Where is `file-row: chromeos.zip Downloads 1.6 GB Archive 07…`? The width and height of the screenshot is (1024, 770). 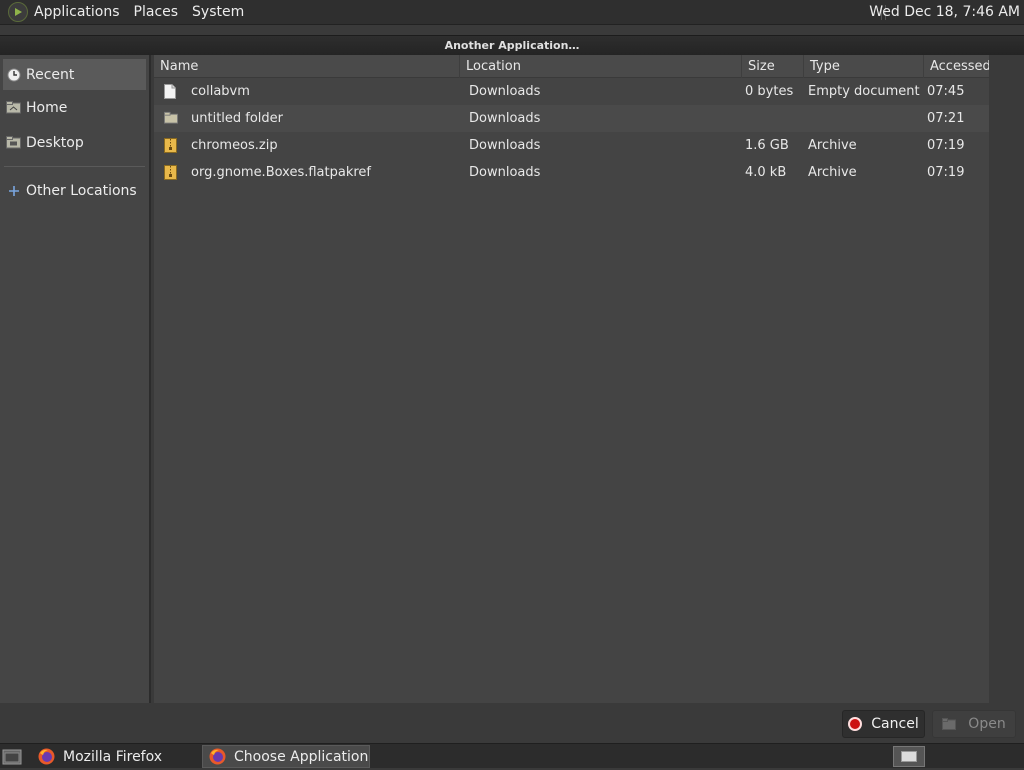
file-row: chromeos.zip Downloads 1.6 GB Archive 07… is located at coordinates (571, 145).